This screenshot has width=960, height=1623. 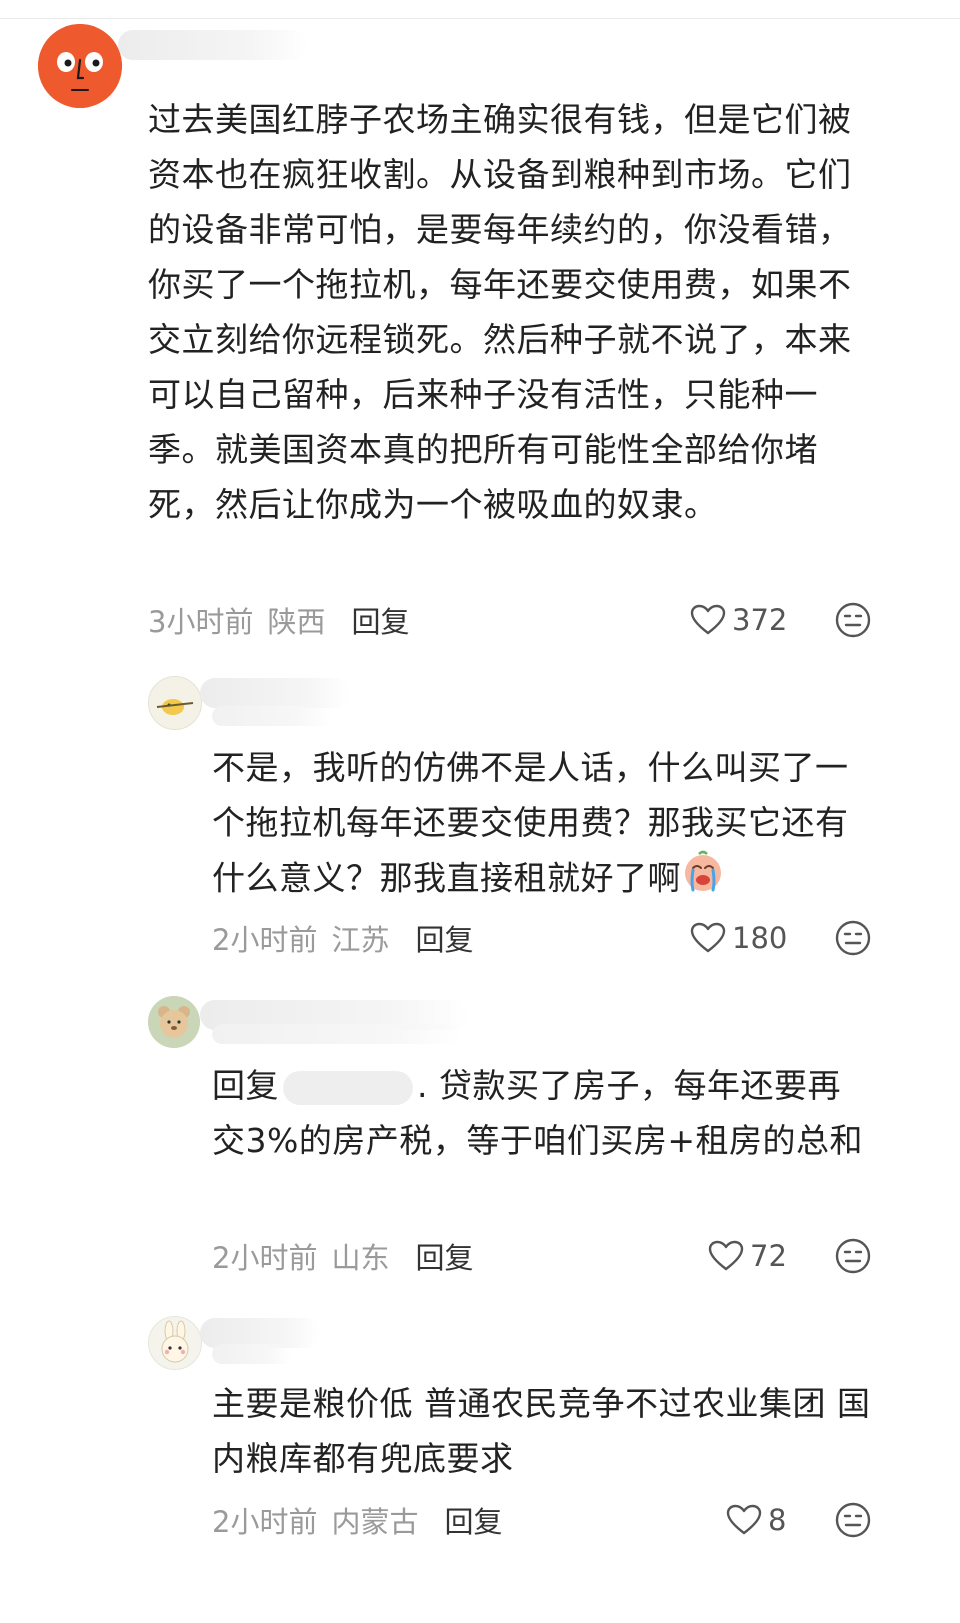 I want to click on comment-meta: 3小时前 陕西 回复, so click(x=278, y=620).